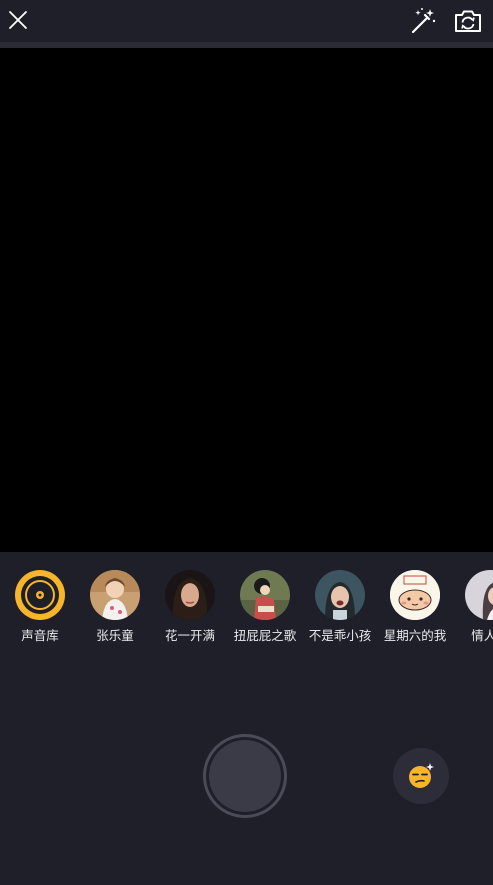 This screenshot has width=493, height=885. I want to click on music-item-zhangletong: 张乐童, so click(115, 607).